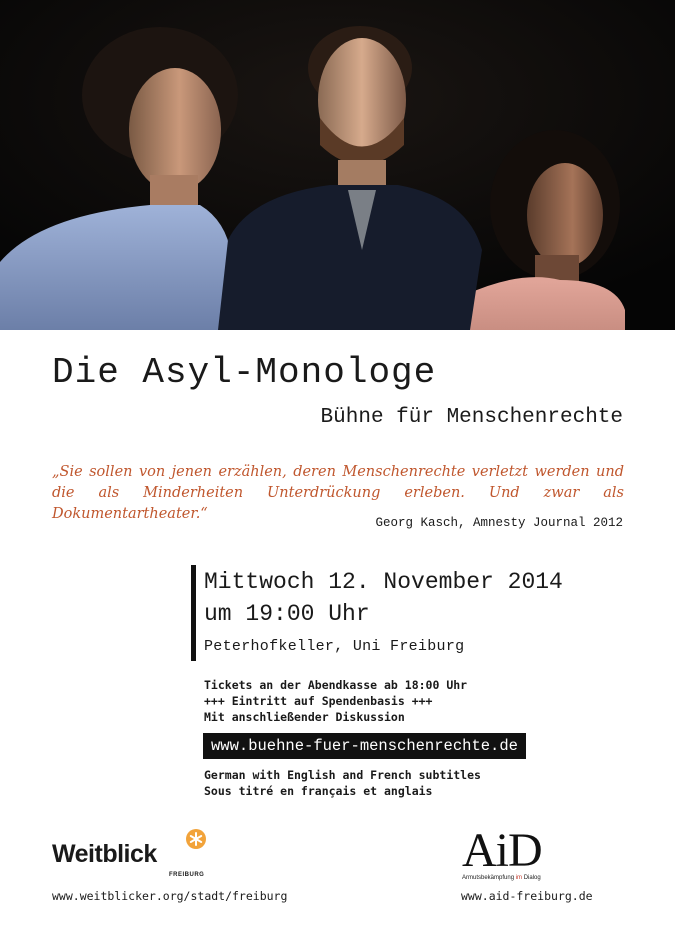 Image resolution: width=675 pixels, height=940 pixels. Describe the element at coordinates (334, 646) in the screenshot. I see `event-venue: Peterhofkeller, Uni Freiburg` at that location.